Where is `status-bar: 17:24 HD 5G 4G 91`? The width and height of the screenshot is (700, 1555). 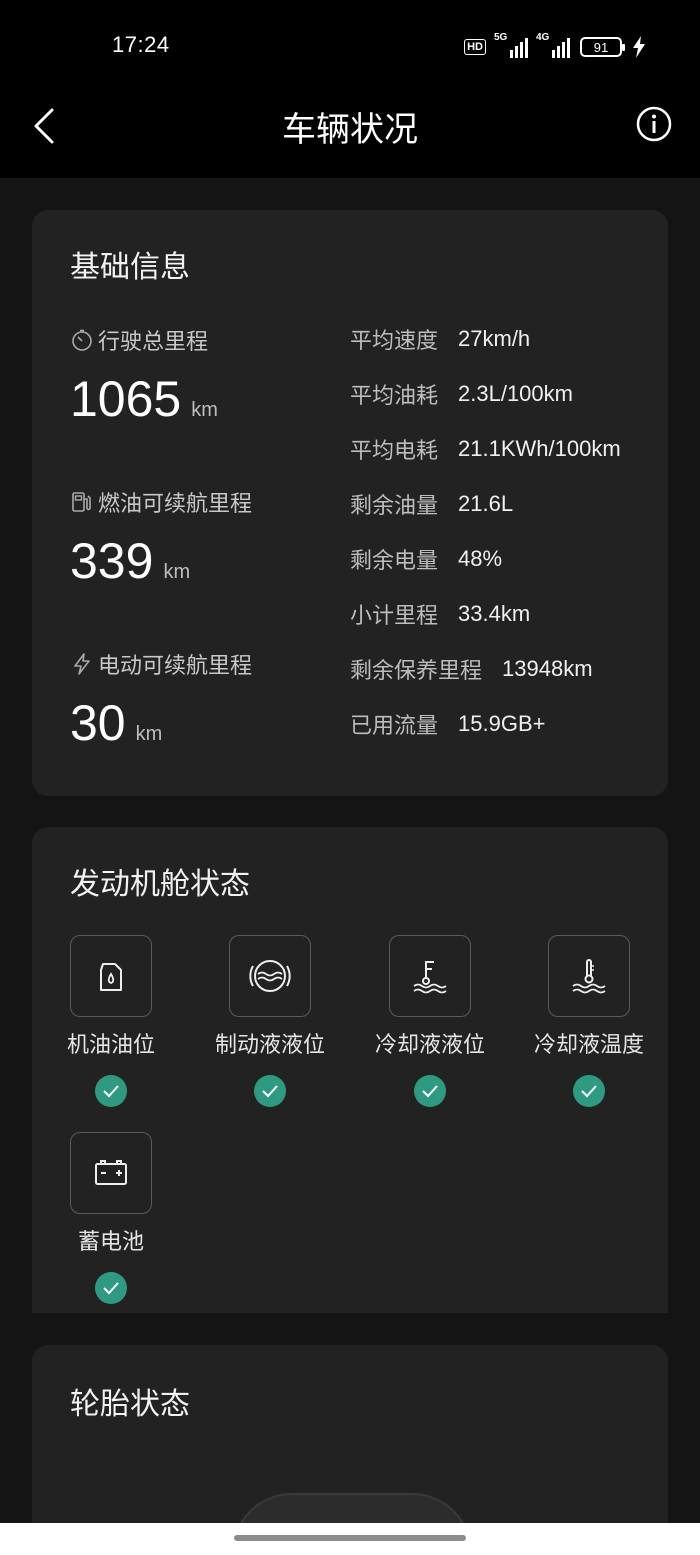
status-bar: 17:24 HD 5G 4G 91 is located at coordinates (350, 46).